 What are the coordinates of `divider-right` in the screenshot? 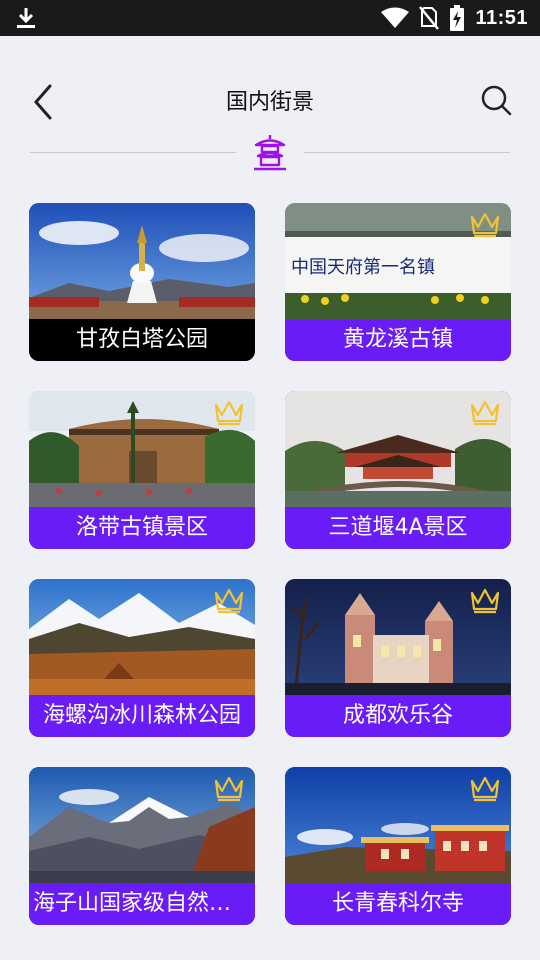 It's located at (407, 152).